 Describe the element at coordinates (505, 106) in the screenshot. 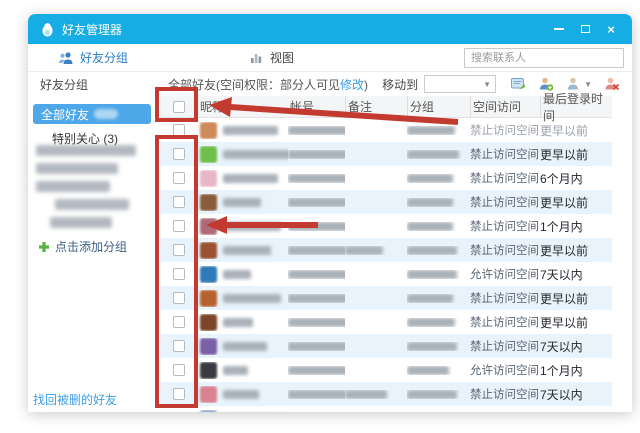

I see `column-header: 空间访问` at that location.